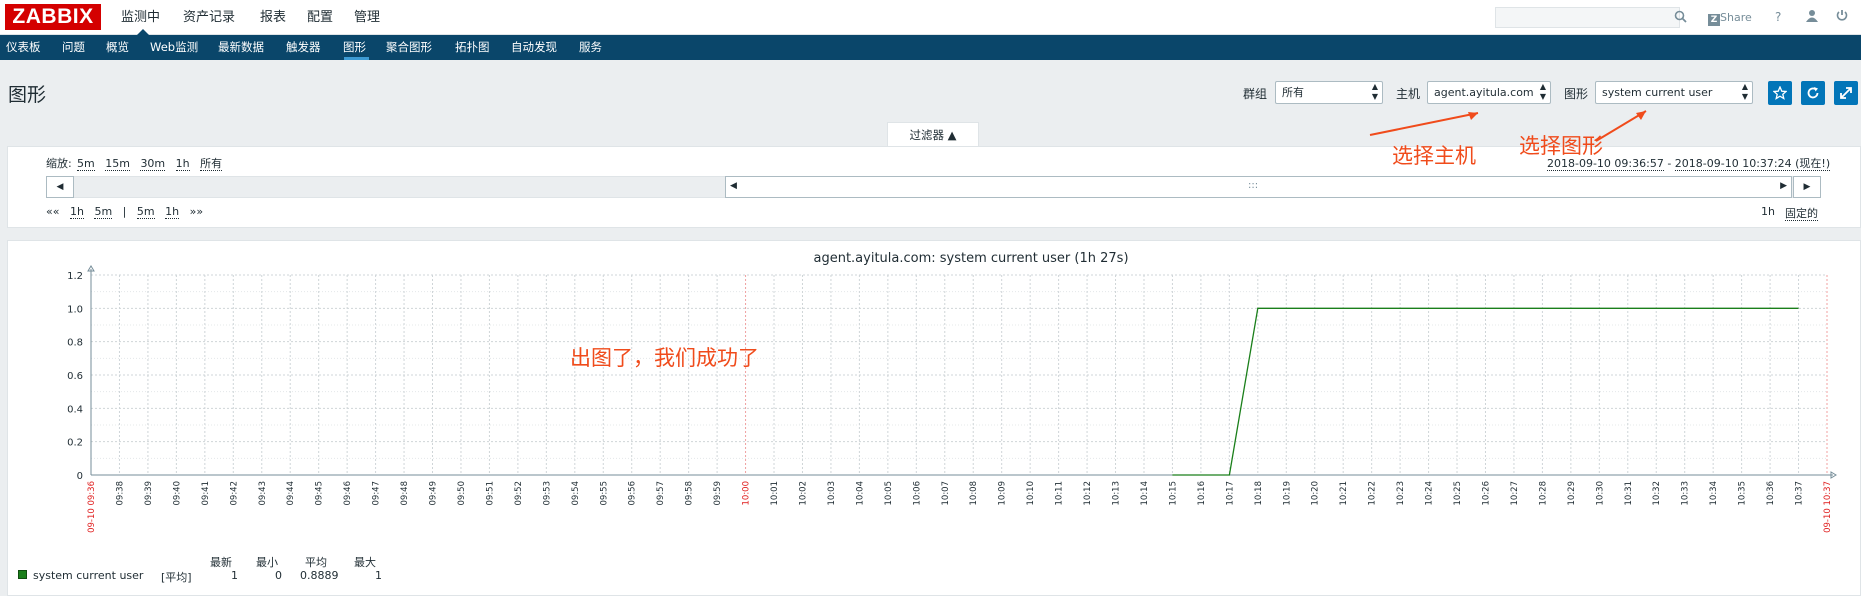  Describe the element at coordinates (23, 47) in the screenshot. I see `subnav-dashboard: 仪表板` at that location.